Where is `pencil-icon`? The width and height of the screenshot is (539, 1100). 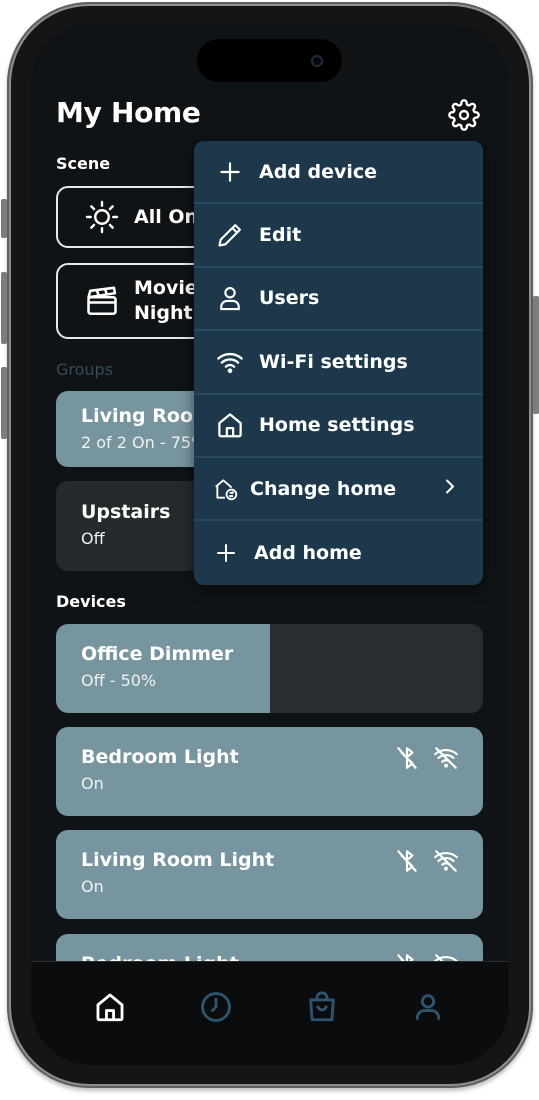
pencil-icon is located at coordinates (230, 235).